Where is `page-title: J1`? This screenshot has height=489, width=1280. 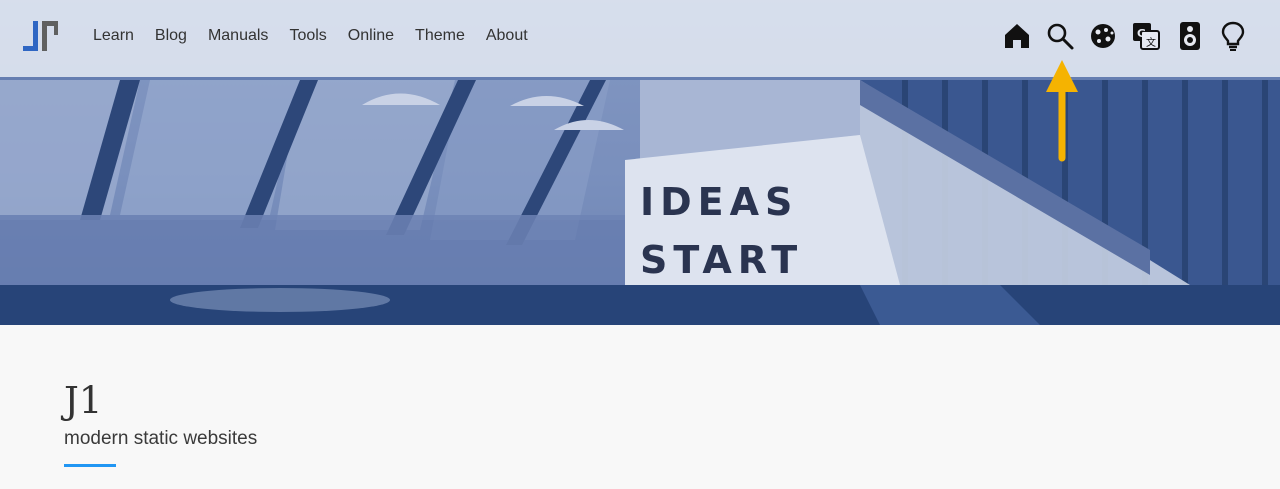 page-title: J1 is located at coordinates (83, 400).